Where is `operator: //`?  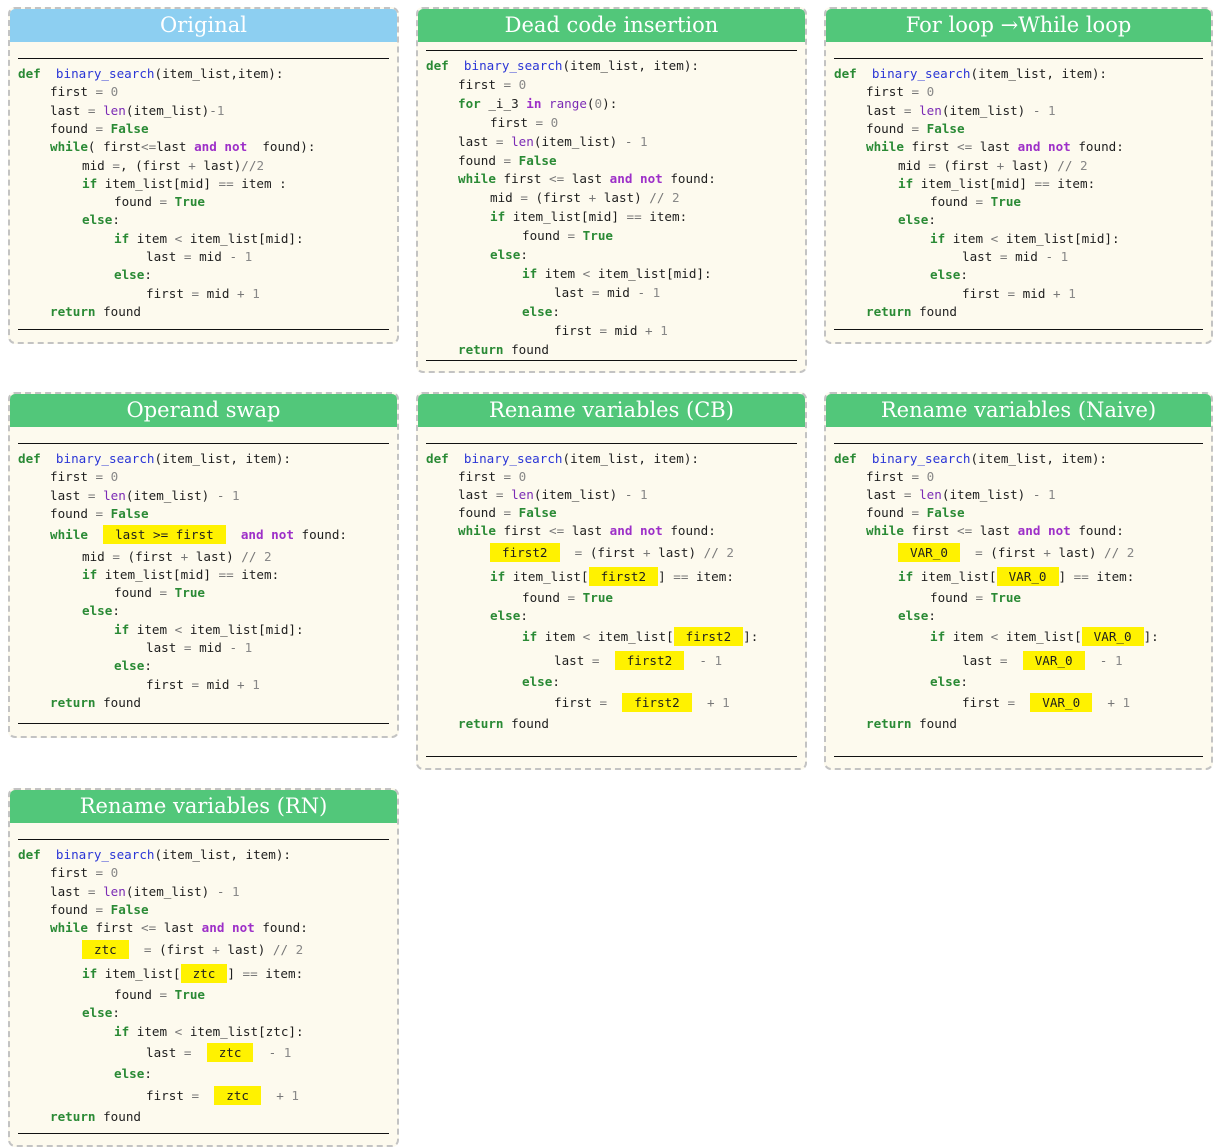 operator: // is located at coordinates (249, 165).